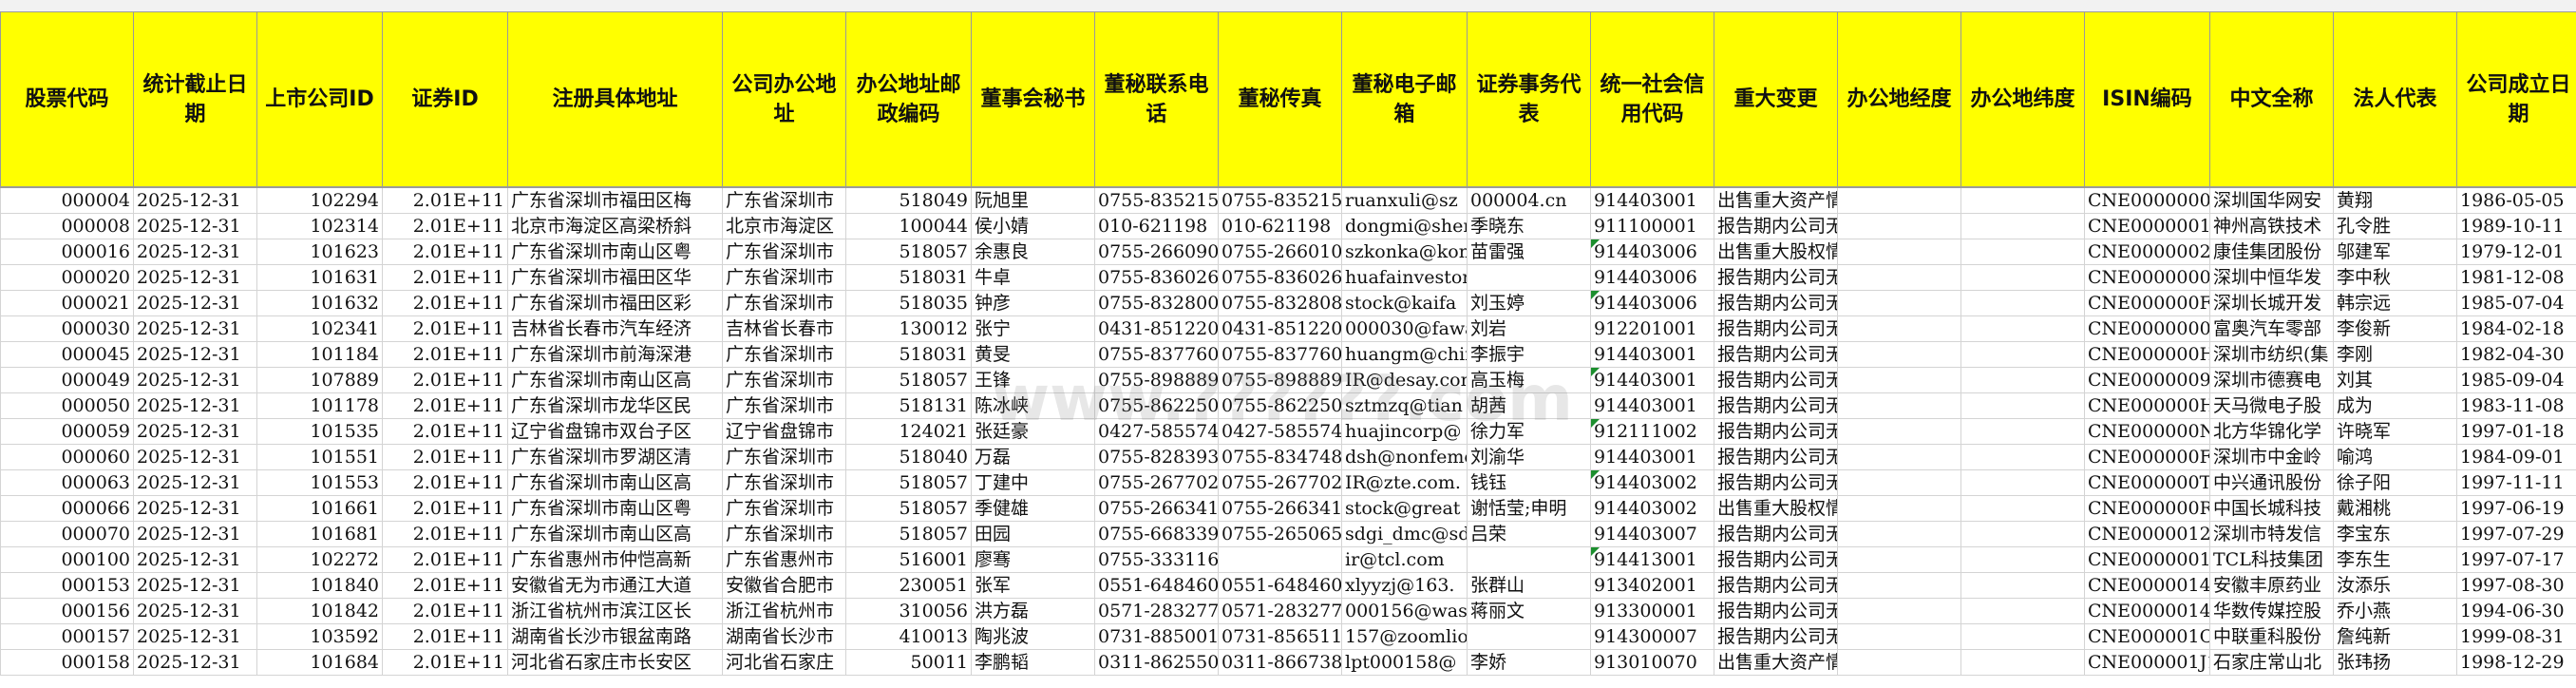 The height and width of the screenshot is (688, 2576). Describe the element at coordinates (1280, 586) in the screenshot. I see `table-cell: 0551-648460` at that location.